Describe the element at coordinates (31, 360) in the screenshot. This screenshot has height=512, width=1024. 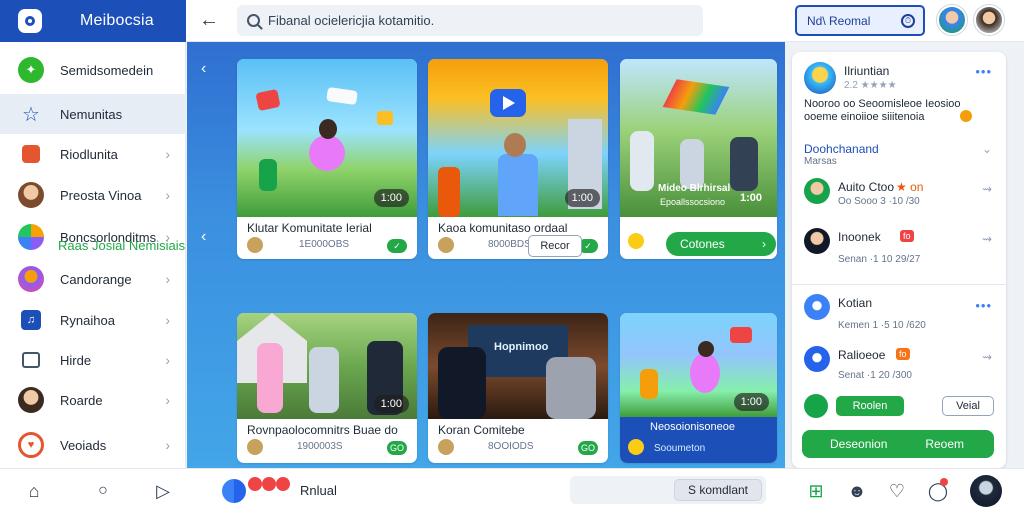
I see `square-icon` at that location.